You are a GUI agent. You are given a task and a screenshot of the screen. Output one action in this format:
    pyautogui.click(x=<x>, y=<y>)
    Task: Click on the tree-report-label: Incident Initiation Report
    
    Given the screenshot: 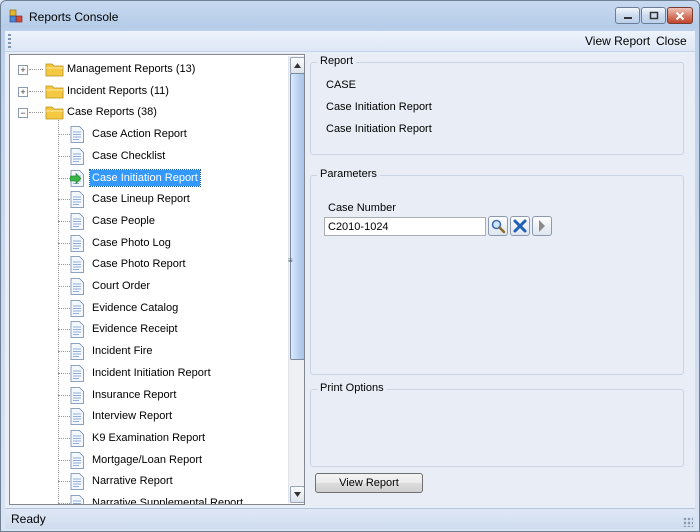 What is the action you would take?
    pyautogui.click(x=151, y=373)
    